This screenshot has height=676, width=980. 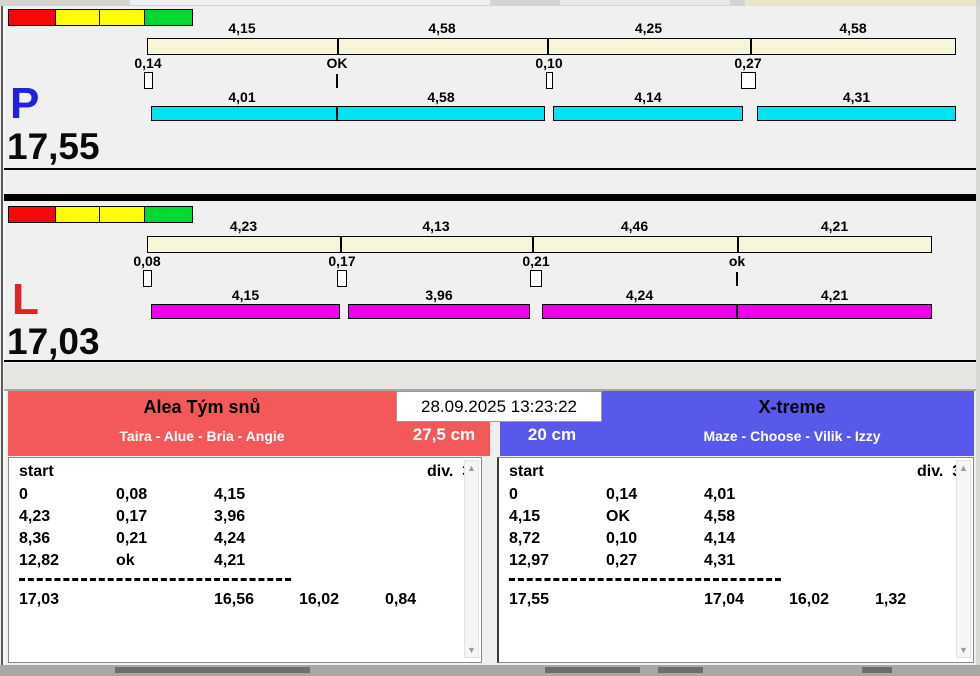 What do you see at coordinates (202, 407) in the screenshot?
I see `team-name-left: Alea Tým snů` at bounding box center [202, 407].